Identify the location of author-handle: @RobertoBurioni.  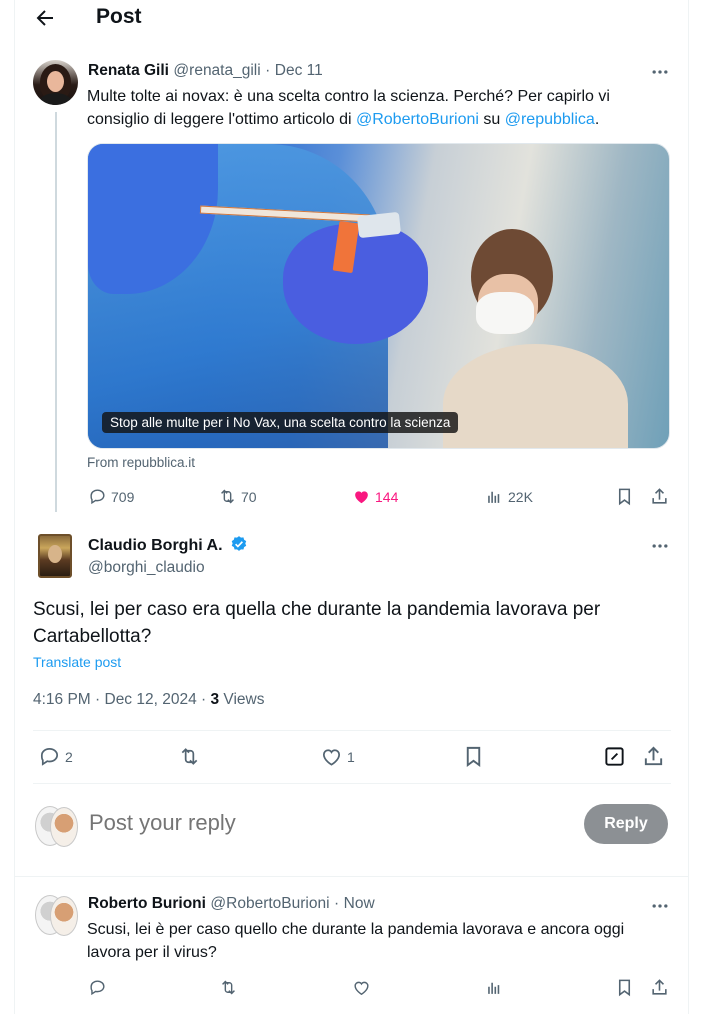
(269, 903).